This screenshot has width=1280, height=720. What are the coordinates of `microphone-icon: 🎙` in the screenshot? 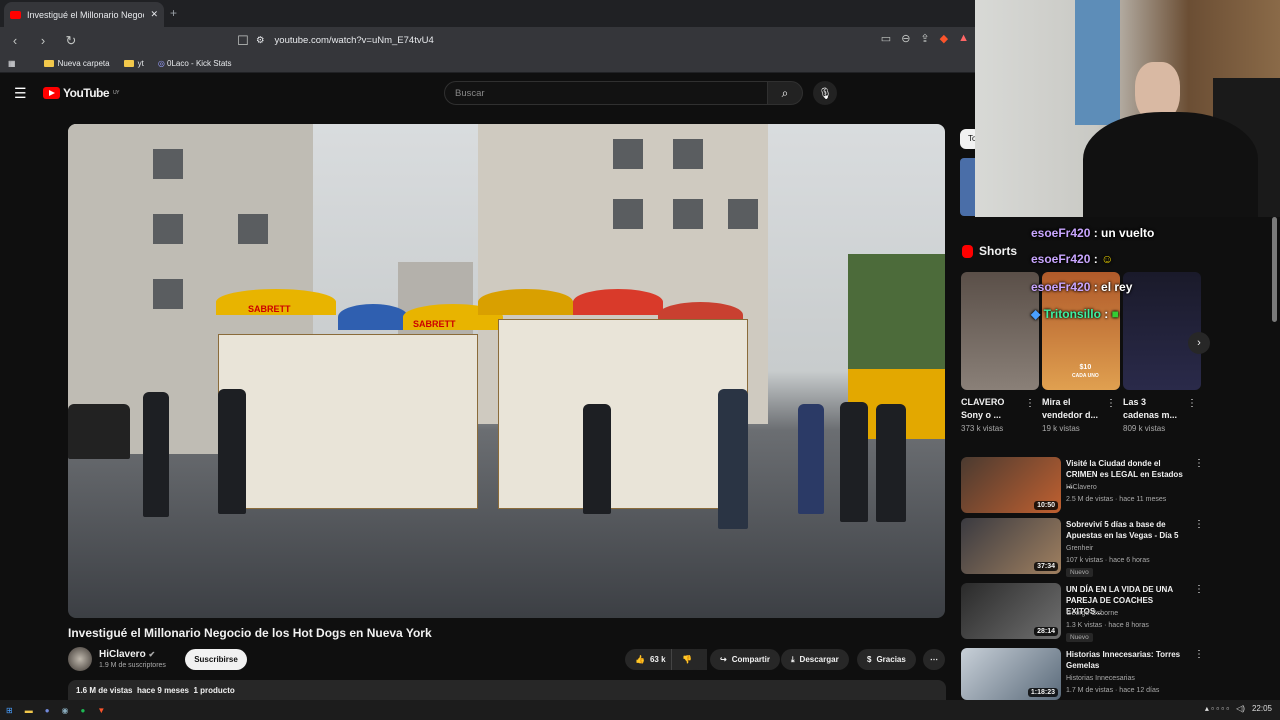 It's located at (825, 93).